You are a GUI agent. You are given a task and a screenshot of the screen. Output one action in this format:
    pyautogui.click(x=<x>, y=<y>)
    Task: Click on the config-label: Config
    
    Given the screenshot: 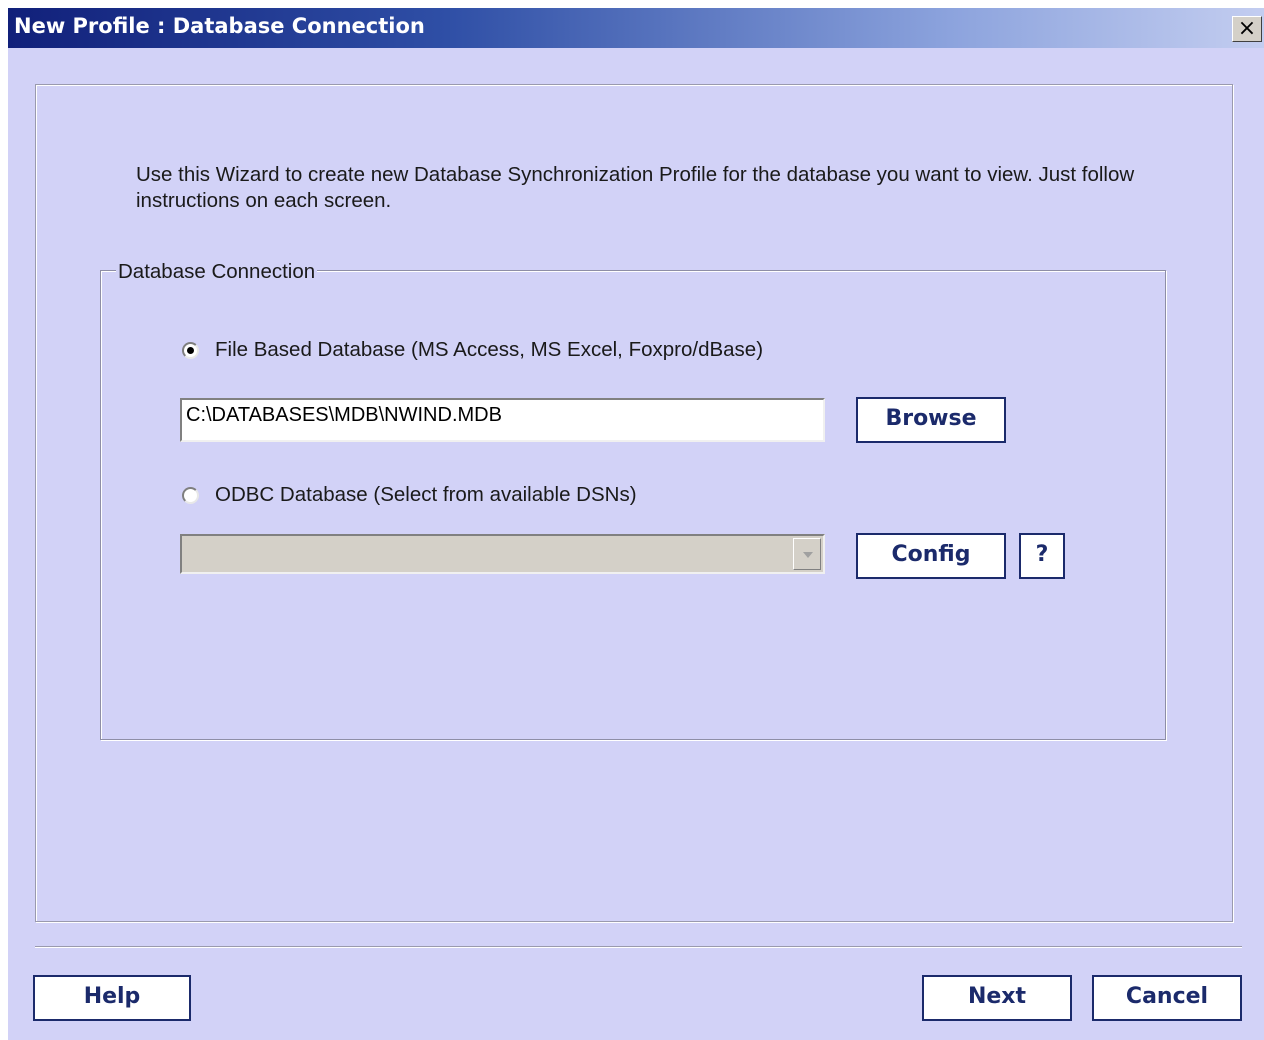 What is the action you would take?
    pyautogui.click(x=931, y=554)
    